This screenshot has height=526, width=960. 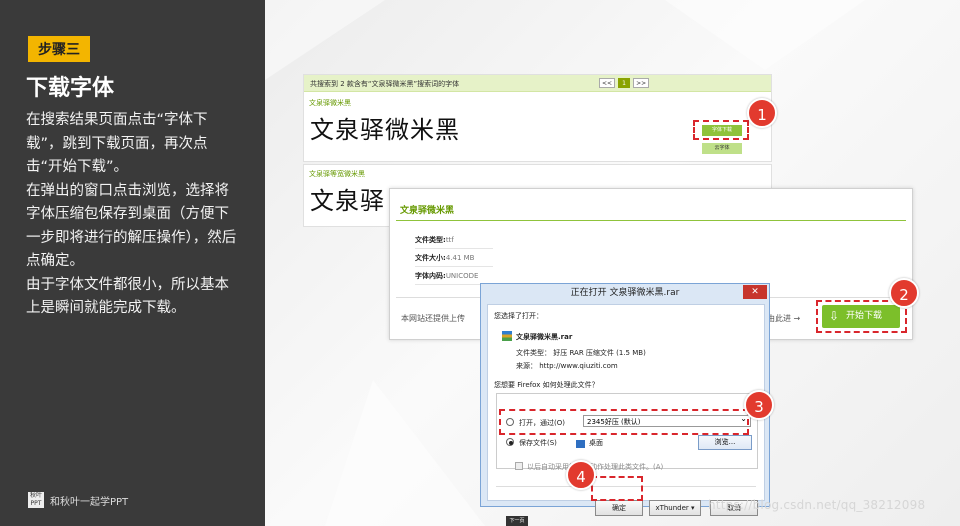 What do you see at coordinates (449, 240) in the screenshot?
I see `file-type-value: ttf` at bounding box center [449, 240].